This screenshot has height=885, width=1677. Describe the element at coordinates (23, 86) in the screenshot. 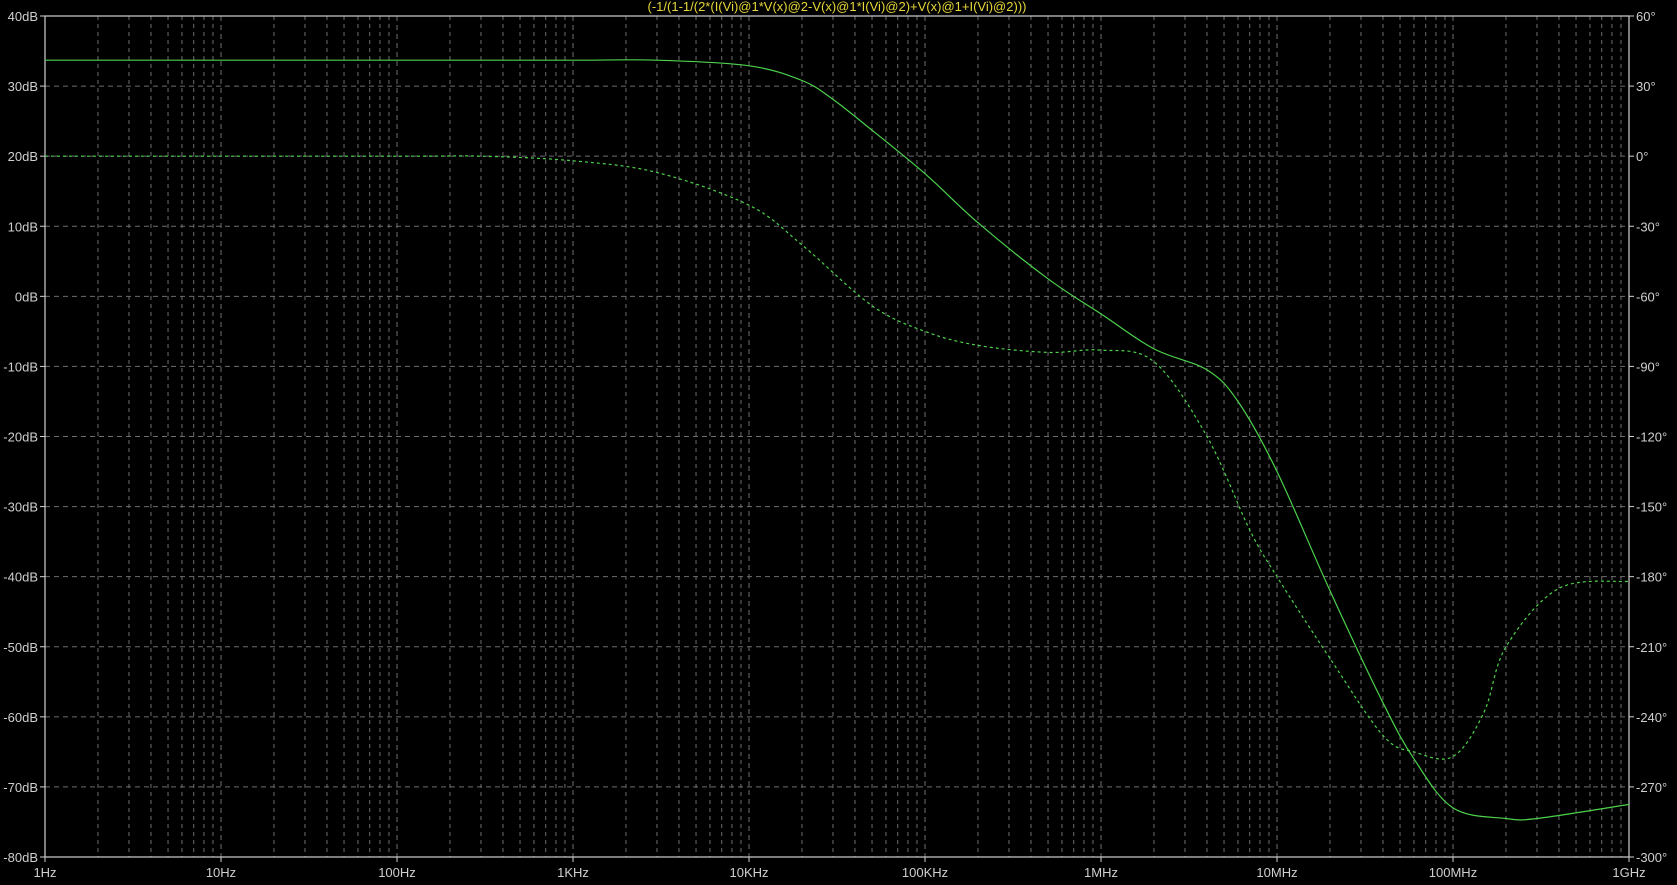

I see `y-left-tick-label: 30dB` at that location.